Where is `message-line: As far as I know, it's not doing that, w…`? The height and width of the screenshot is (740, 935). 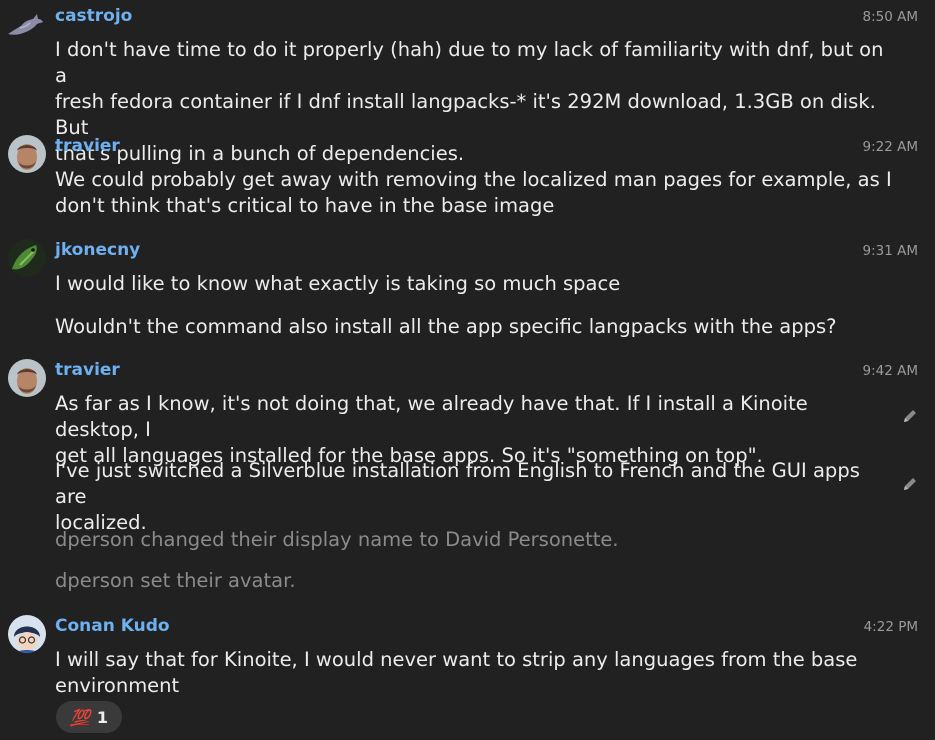 message-line: As far as I know, it's not doing that, w… is located at coordinates (431, 416).